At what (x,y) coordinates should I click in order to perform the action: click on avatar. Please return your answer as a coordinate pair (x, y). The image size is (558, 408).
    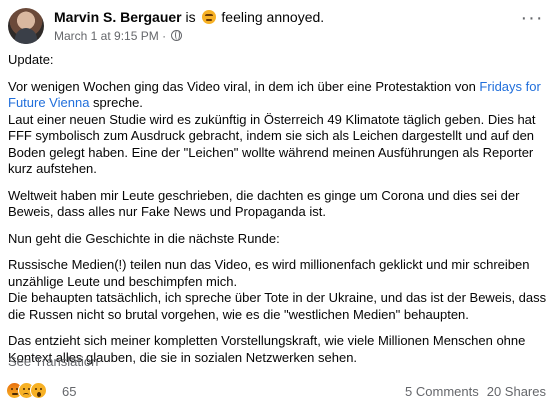
    Looking at the image, I should click on (26, 26).